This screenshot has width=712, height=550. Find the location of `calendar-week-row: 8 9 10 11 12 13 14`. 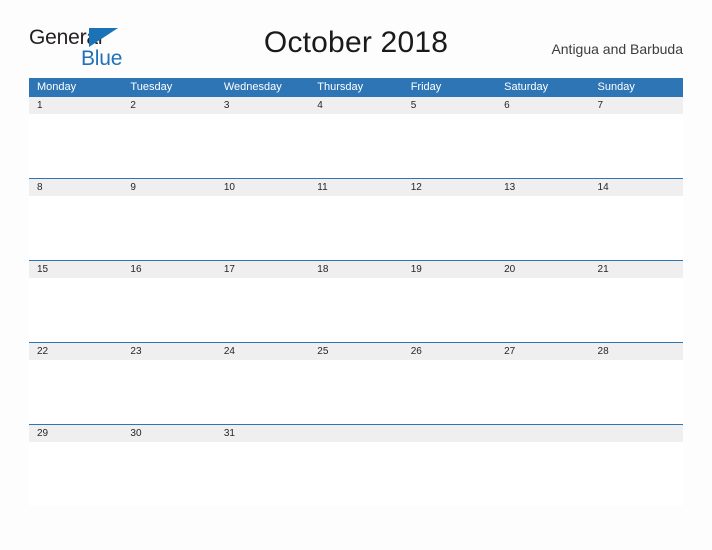

calendar-week-row: 8 9 10 11 12 13 14 is located at coordinates (356, 219).